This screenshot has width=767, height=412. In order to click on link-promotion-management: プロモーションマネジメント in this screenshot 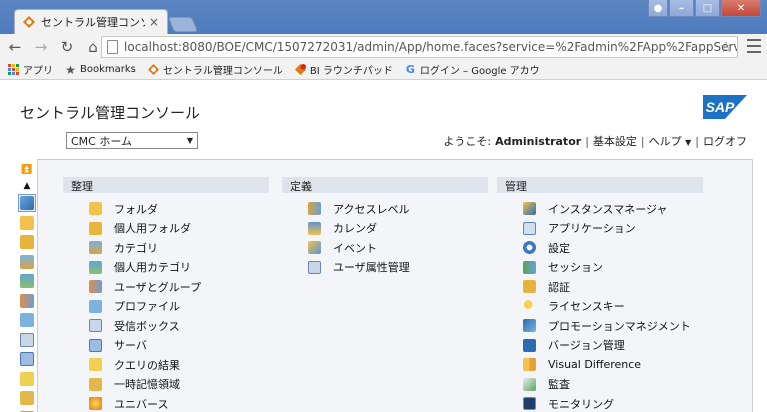, I will do `click(600, 326)`.